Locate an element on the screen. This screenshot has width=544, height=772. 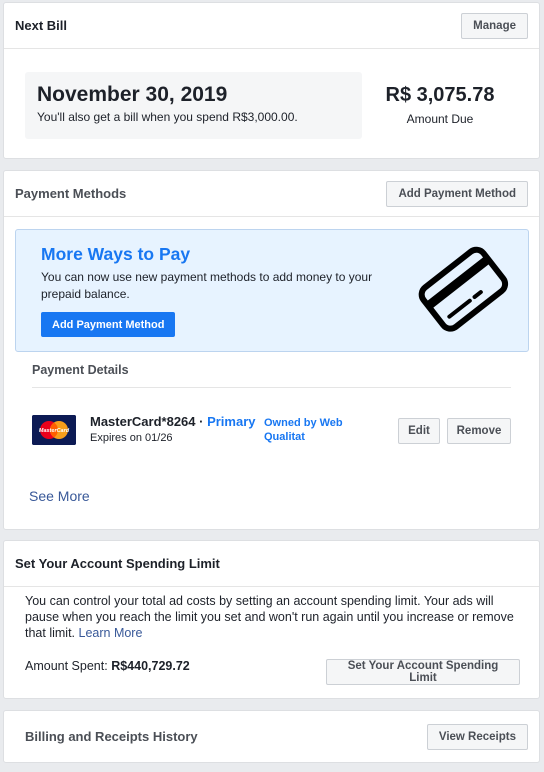
amount-due-value: R$ 3,075.78 is located at coordinates (440, 95).